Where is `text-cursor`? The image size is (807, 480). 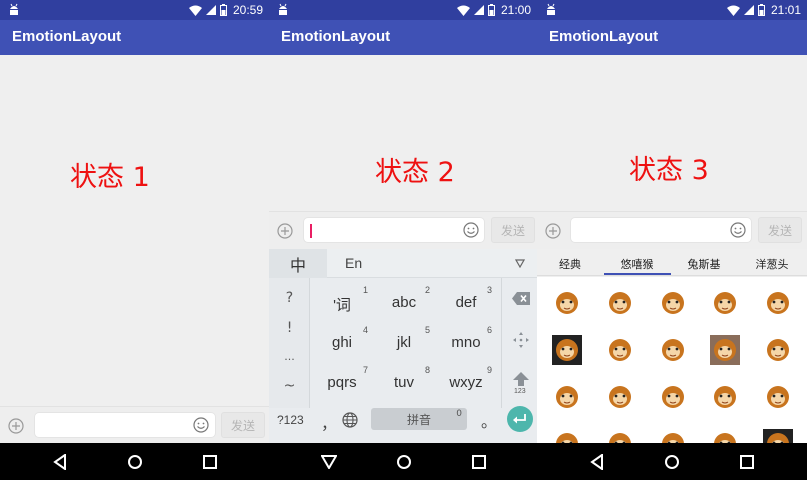
text-cursor is located at coordinates (311, 231).